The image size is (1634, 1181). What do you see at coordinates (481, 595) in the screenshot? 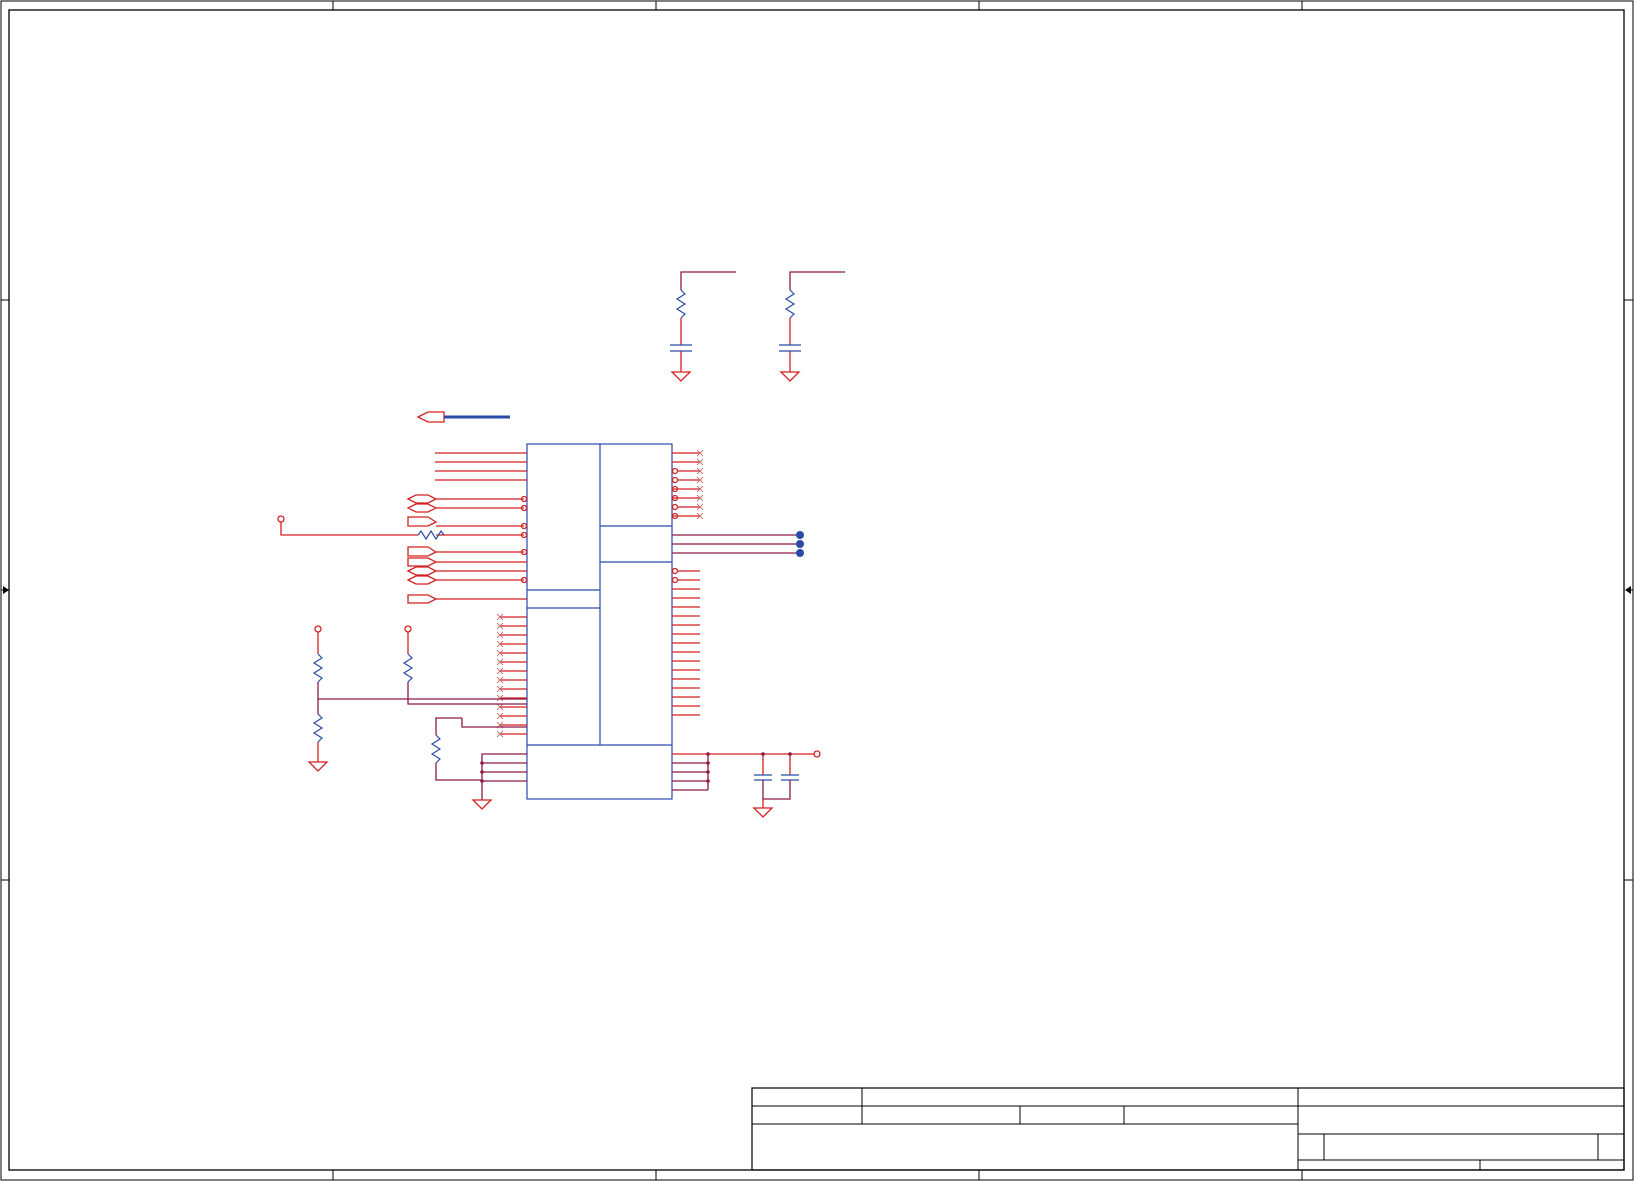
I see `ic-left-pins` at bounding box center [481, 595].